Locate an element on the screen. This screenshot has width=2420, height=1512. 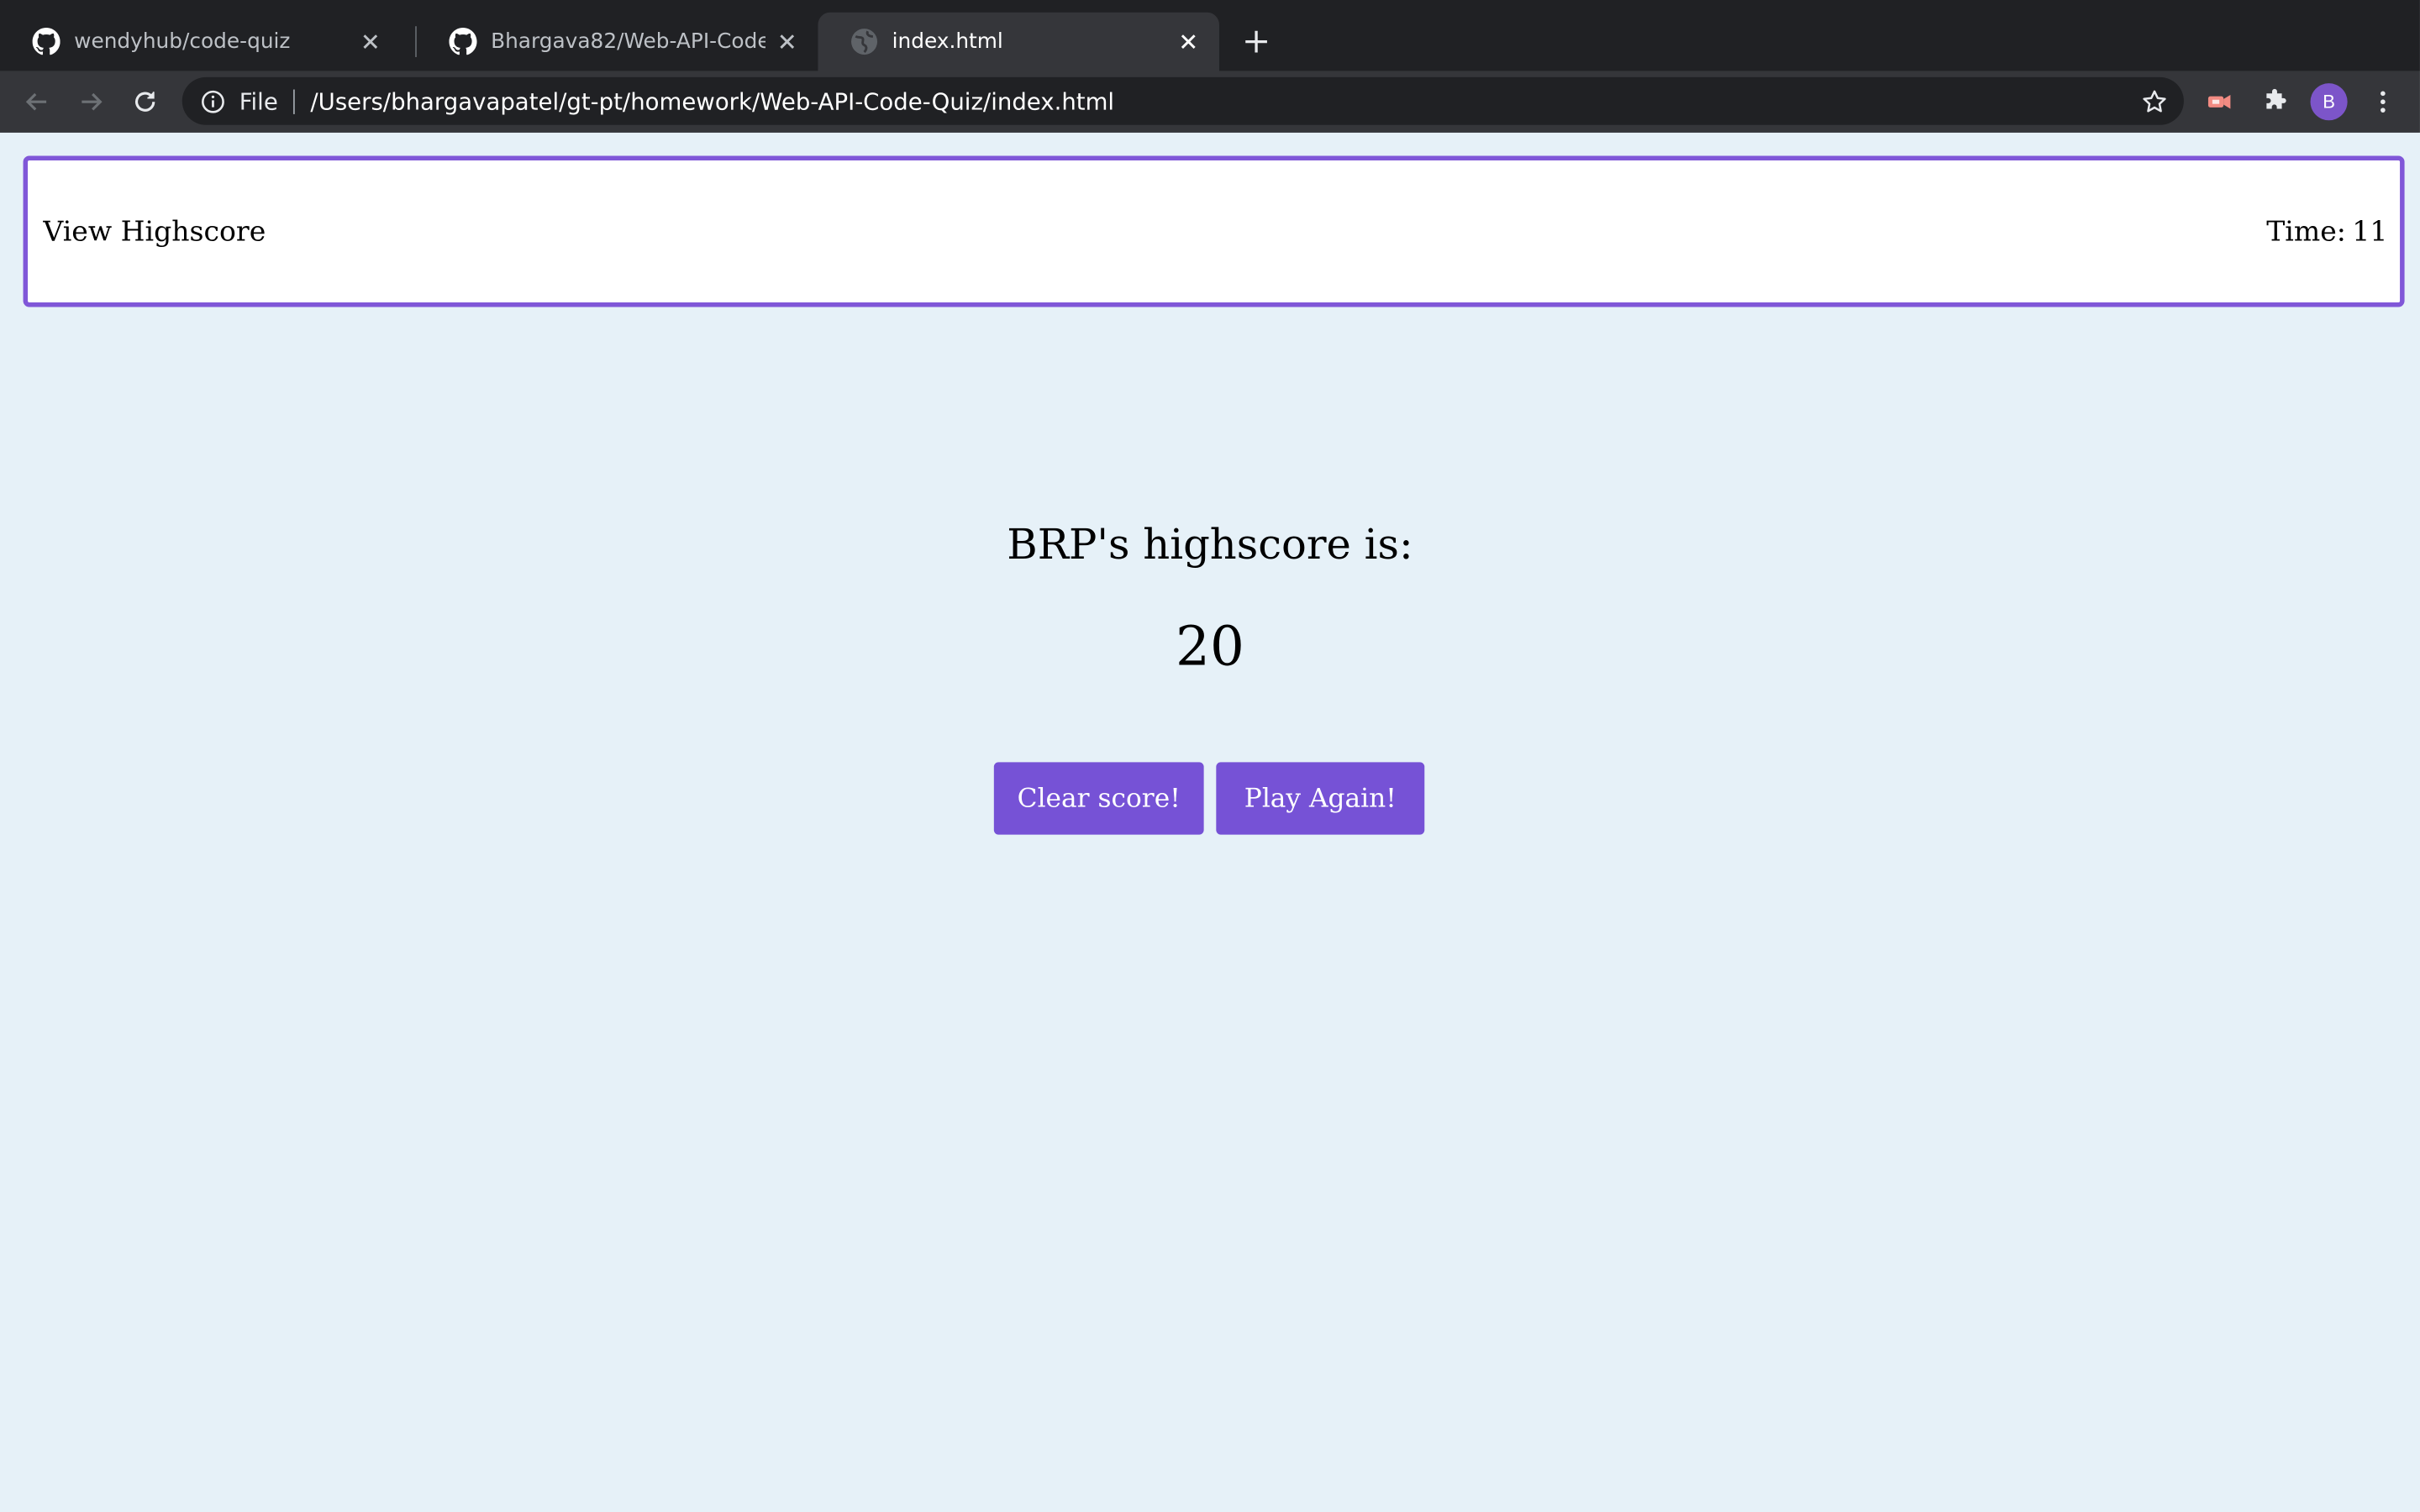
highscore-title: BRP's highscore is: is located at coordinates (1210, 545).